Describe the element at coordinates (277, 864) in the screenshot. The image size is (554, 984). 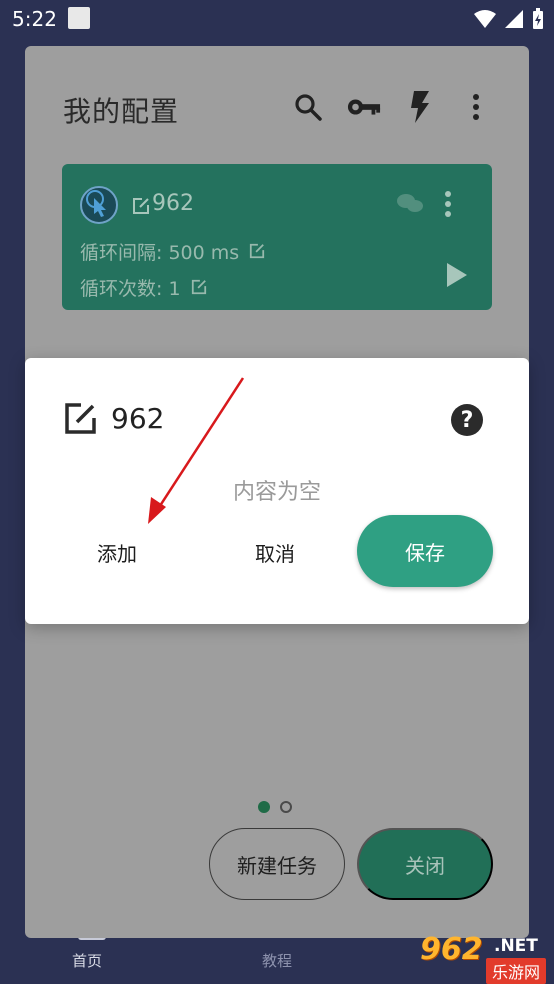
I see `new-task-button: 新建任务` at that location.